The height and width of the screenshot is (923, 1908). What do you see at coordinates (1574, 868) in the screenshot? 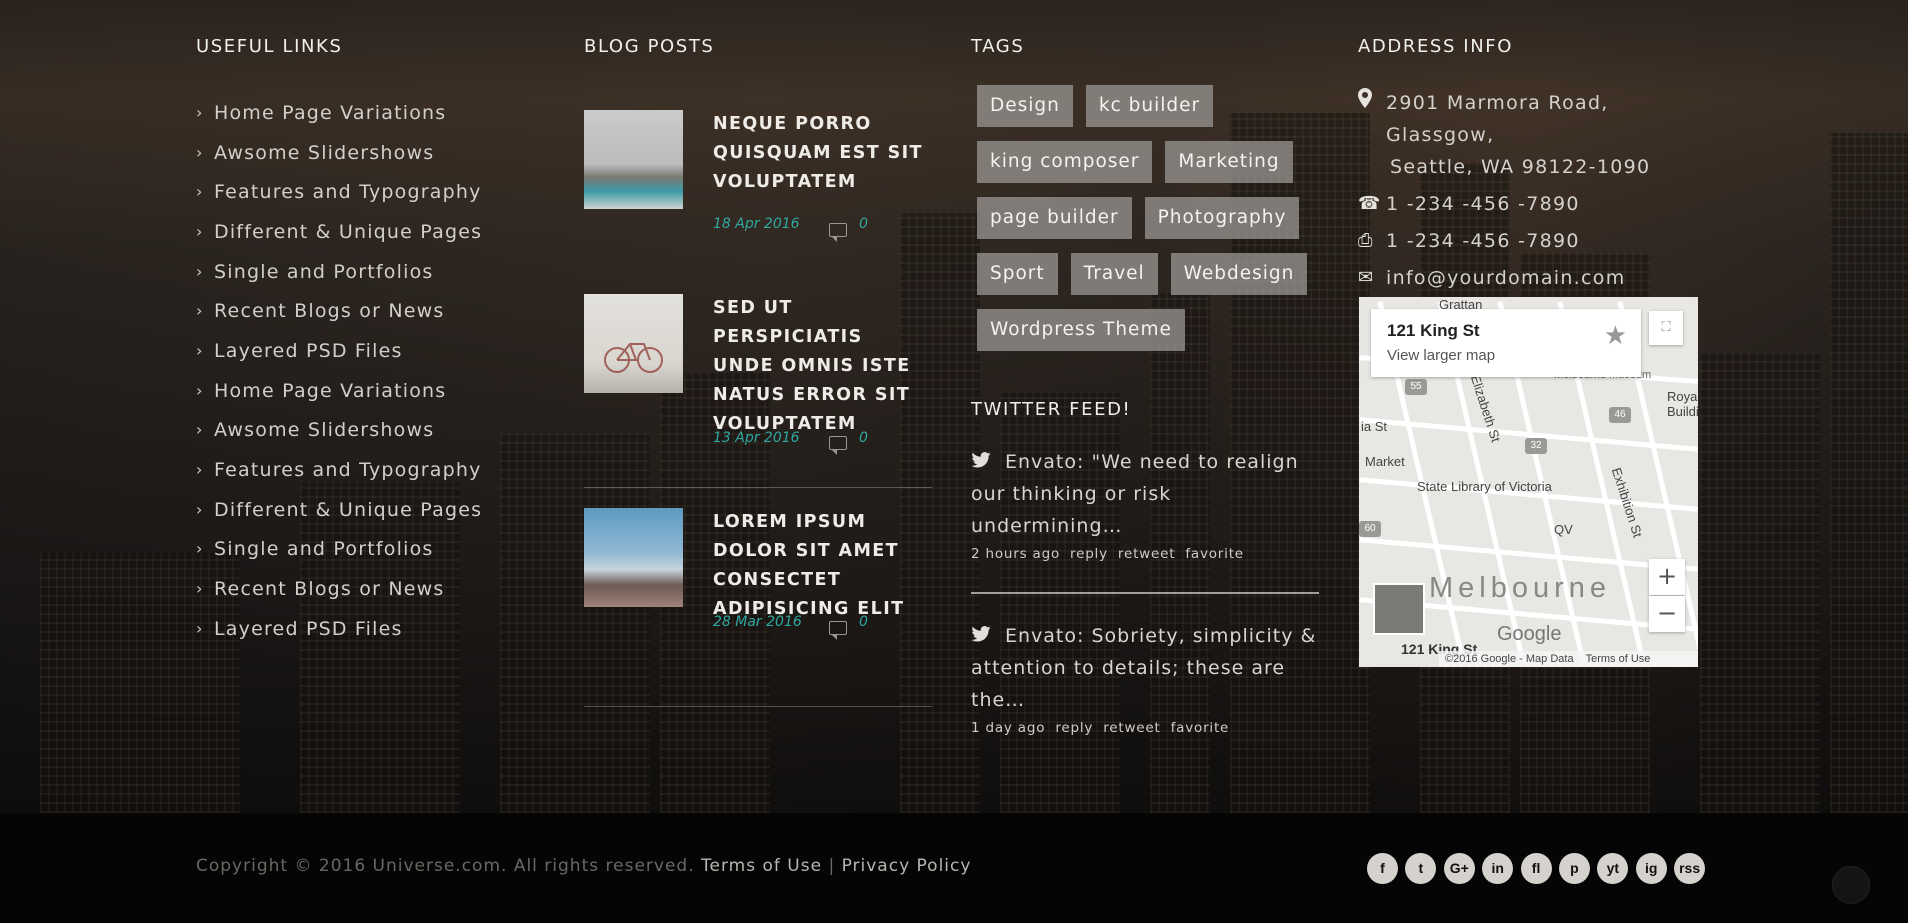
I see `pinterest-icon: p` at bounding box center [1574, 868].